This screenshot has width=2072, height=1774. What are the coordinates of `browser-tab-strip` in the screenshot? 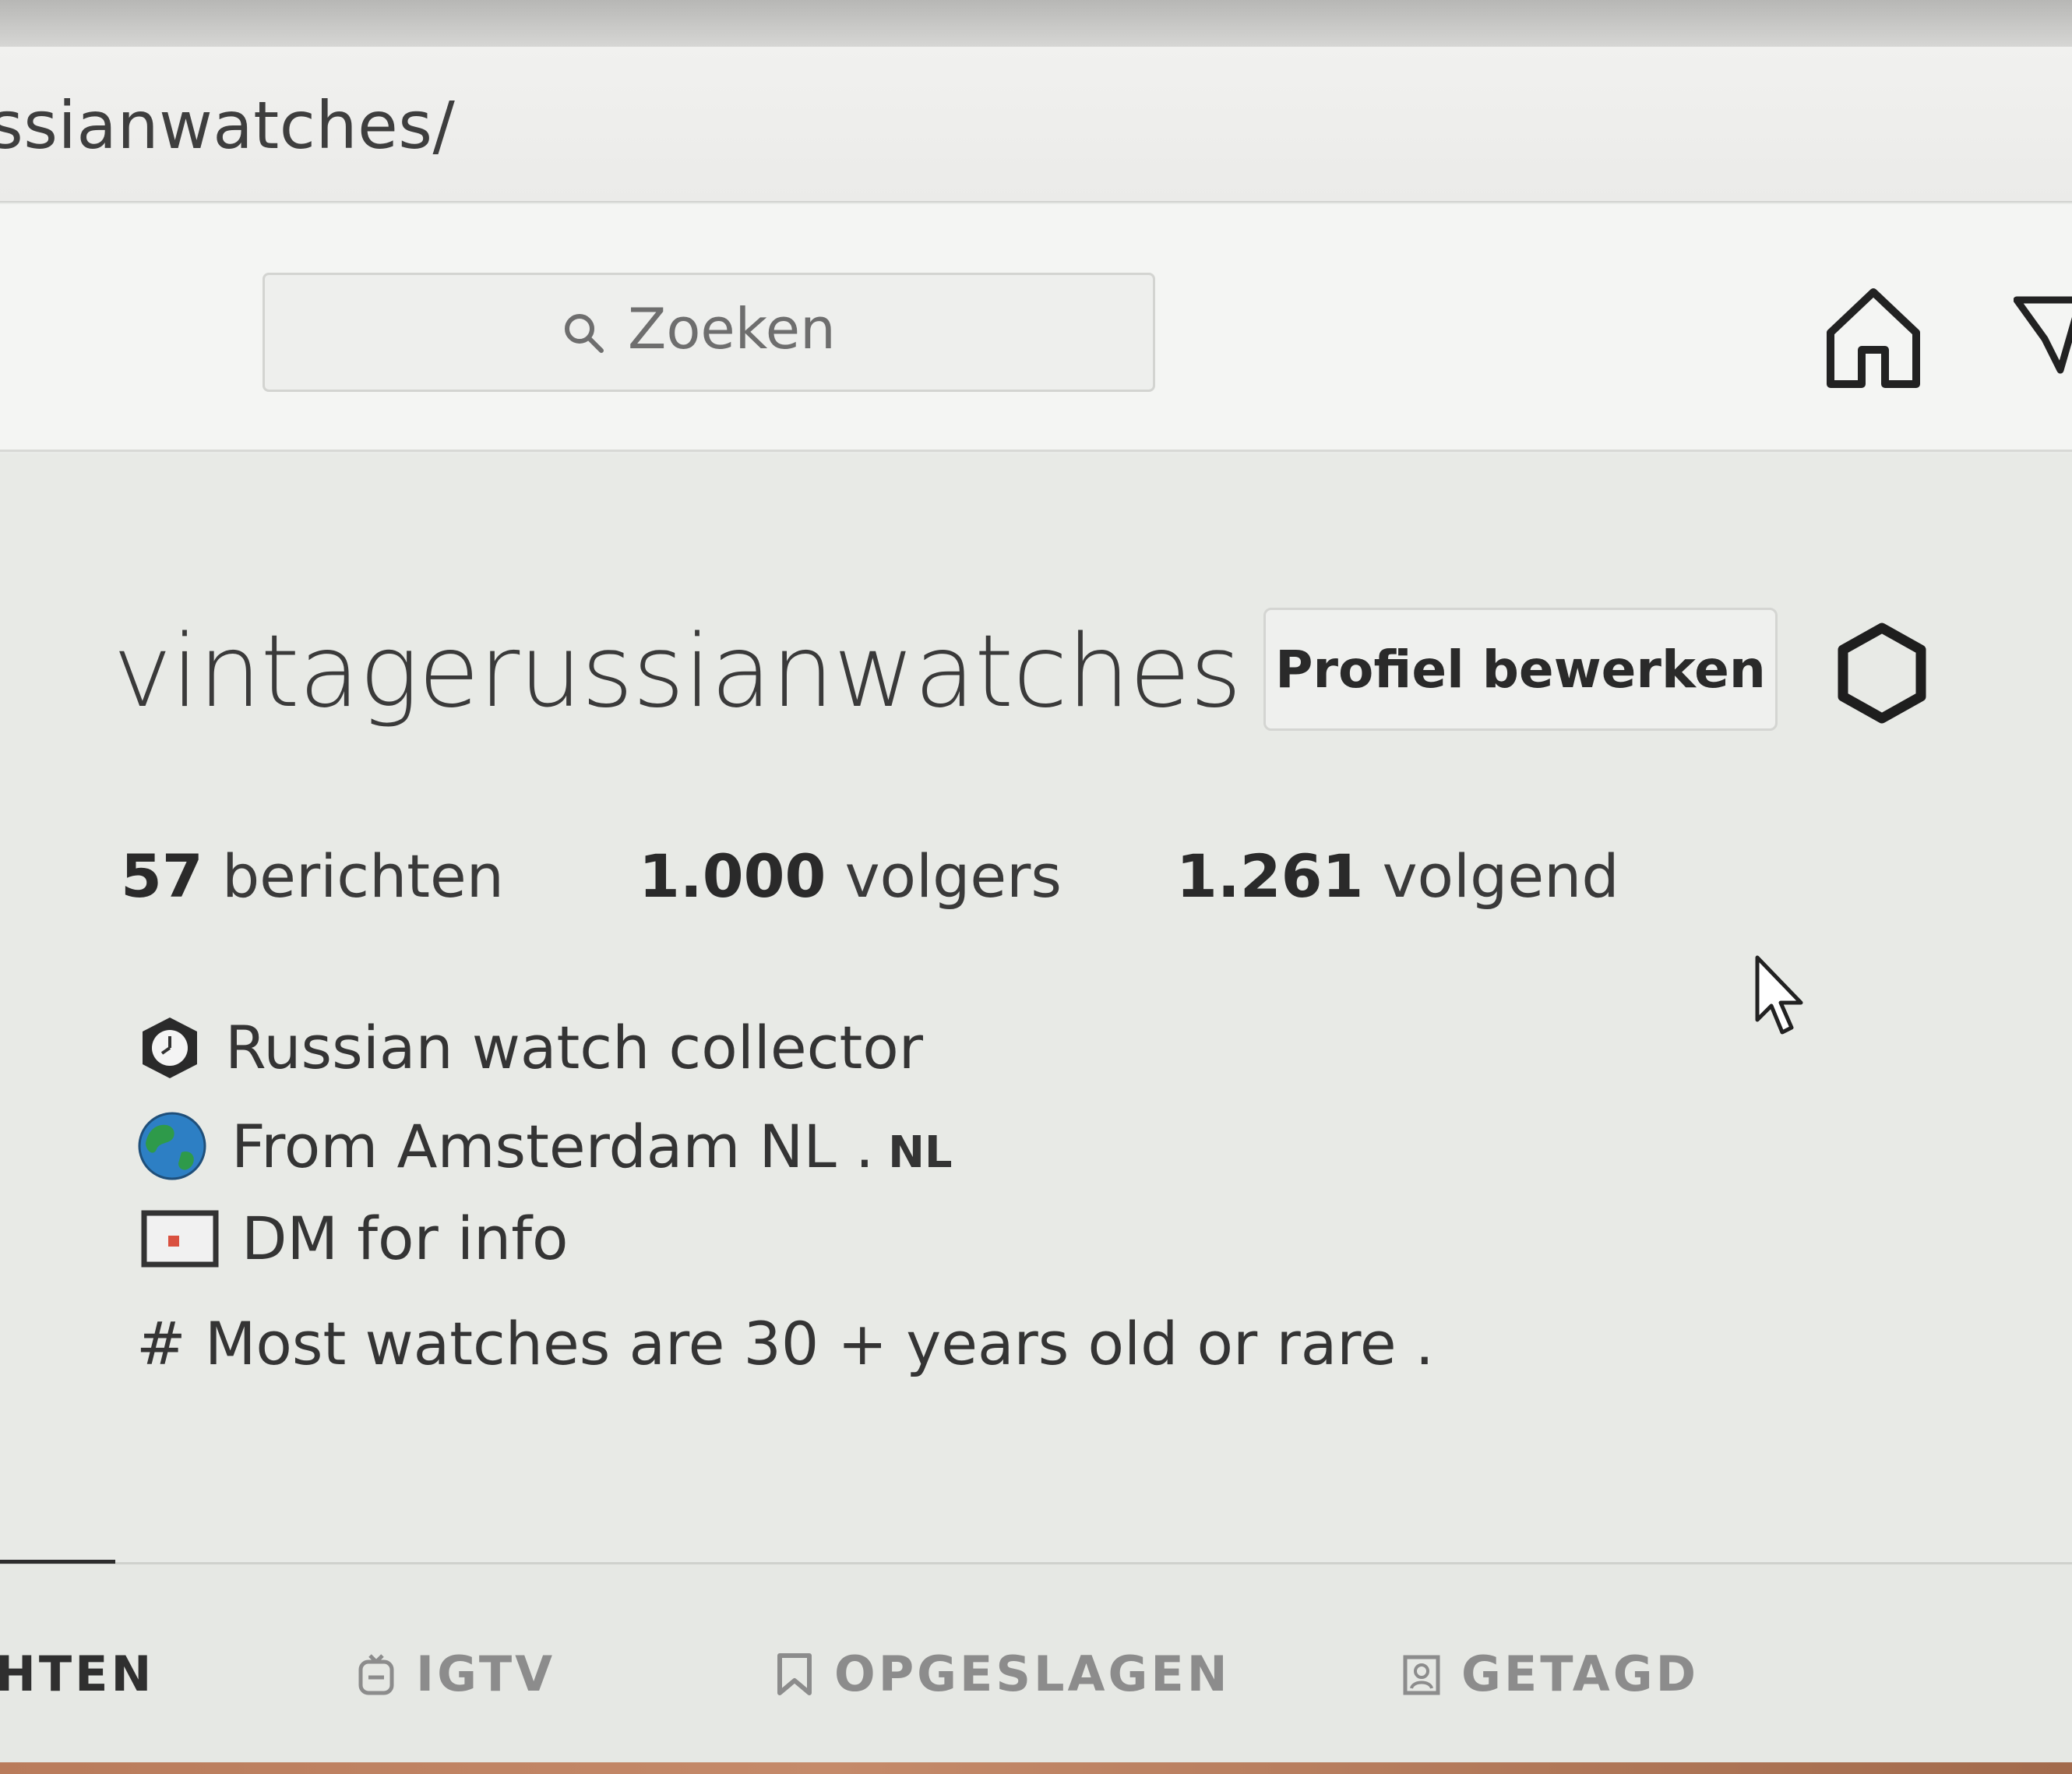 It's located at (1036, 23).